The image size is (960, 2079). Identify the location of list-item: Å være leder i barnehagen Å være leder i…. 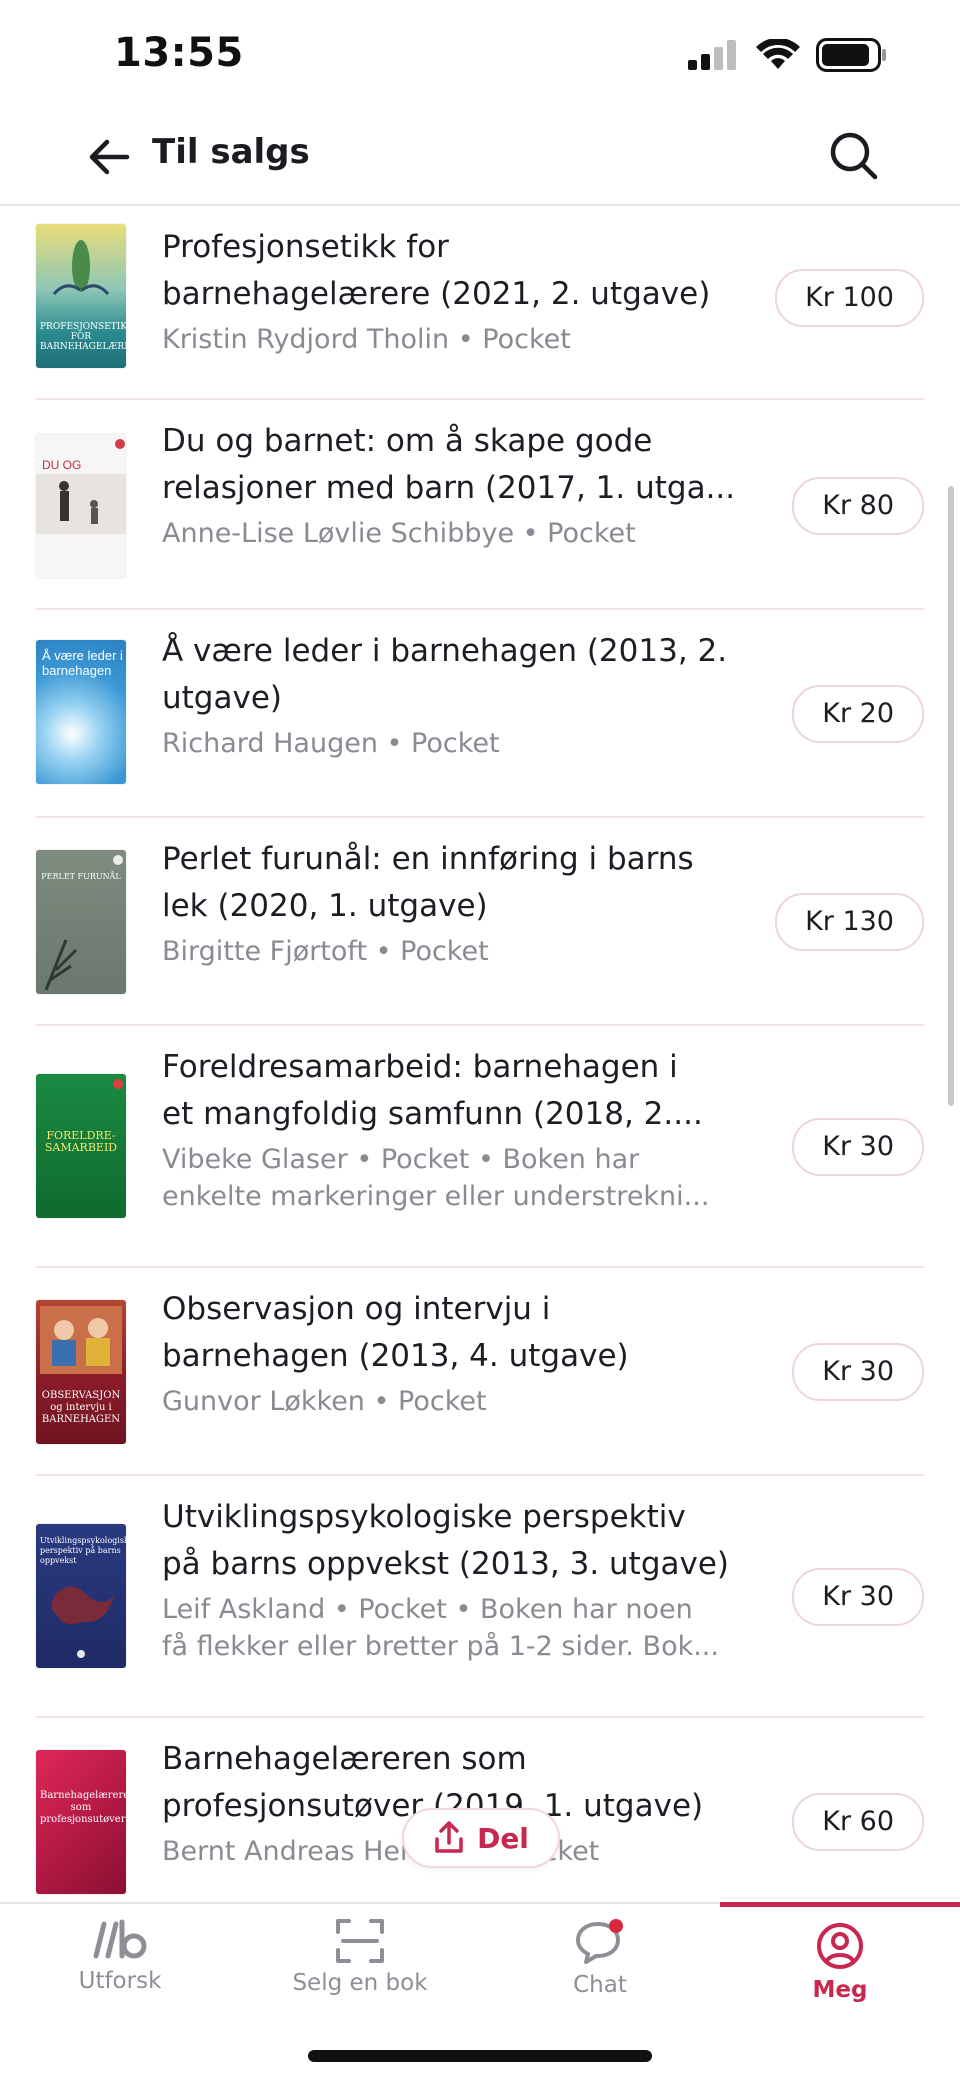
(480, 714).